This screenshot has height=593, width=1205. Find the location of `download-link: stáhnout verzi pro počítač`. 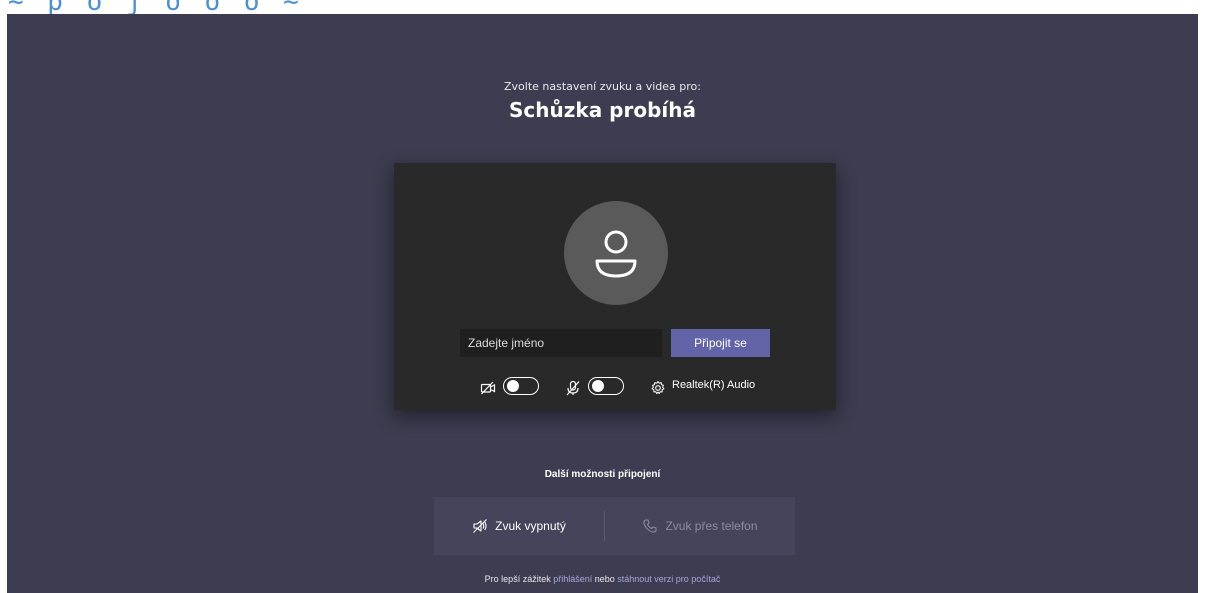

download-link: stáhnout verzi pro počítač is located at coordinates (668, 579).